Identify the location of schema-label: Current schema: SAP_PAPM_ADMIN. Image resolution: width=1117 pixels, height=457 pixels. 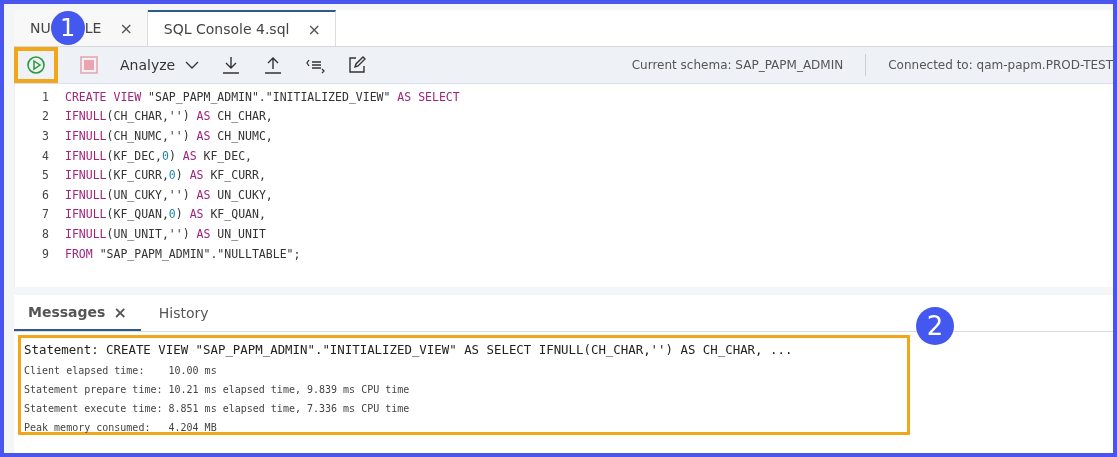
(737, 65).